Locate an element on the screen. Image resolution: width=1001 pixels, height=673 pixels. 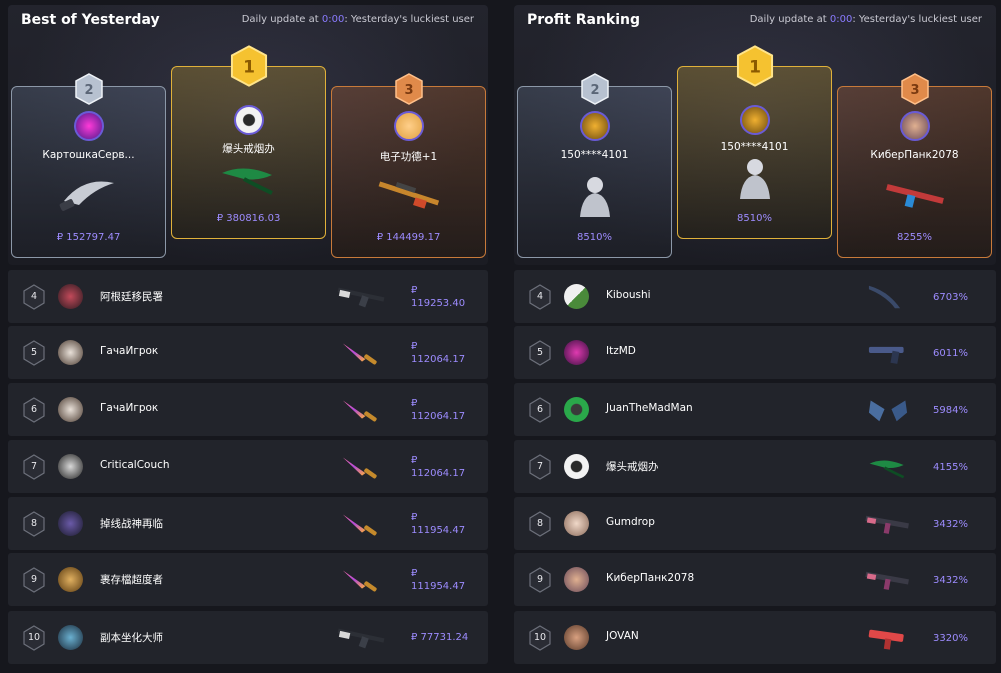
user-name: 副本坐化大师 is located at coordinates (131, 638).